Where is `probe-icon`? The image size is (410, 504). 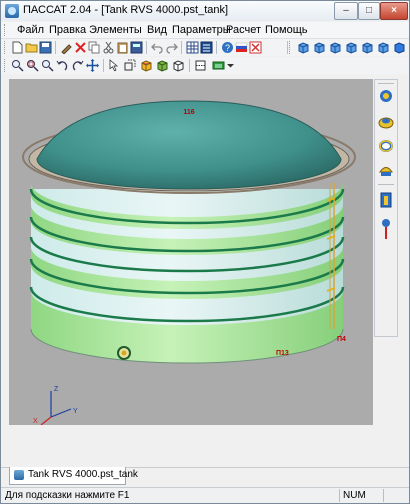 probe-icon is located at coordinates (386, 229).